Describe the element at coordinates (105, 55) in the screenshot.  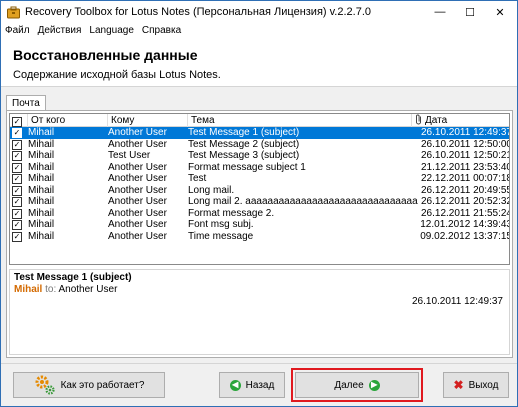
I see `page-title: Восстановленные данные` at that location.